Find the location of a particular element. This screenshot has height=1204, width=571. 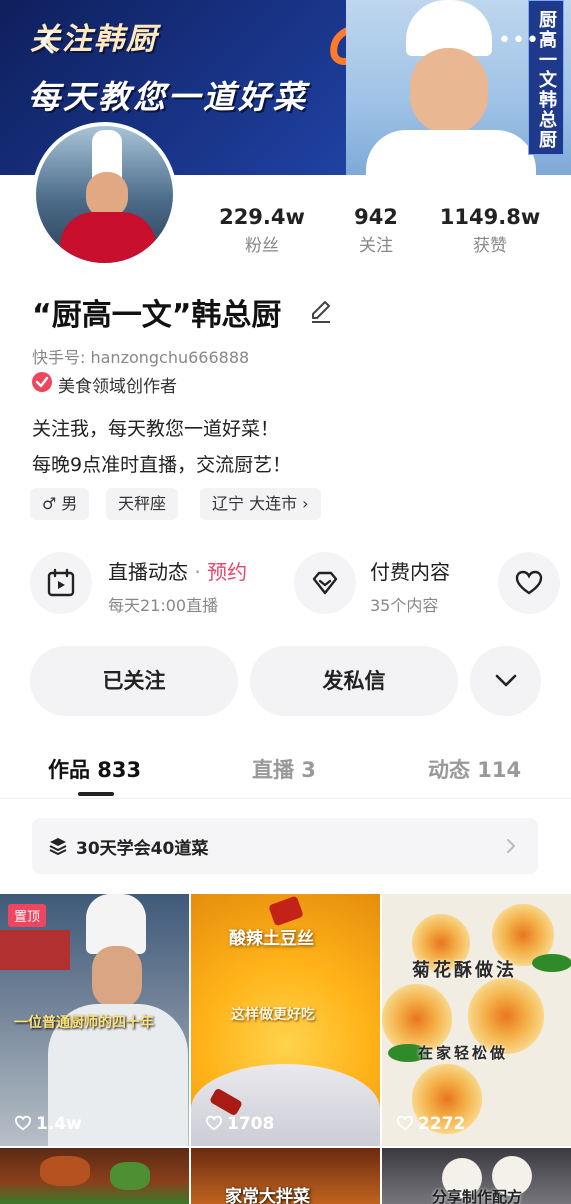

tab-moments: 动态 114 is located at coordinates (474, 769).